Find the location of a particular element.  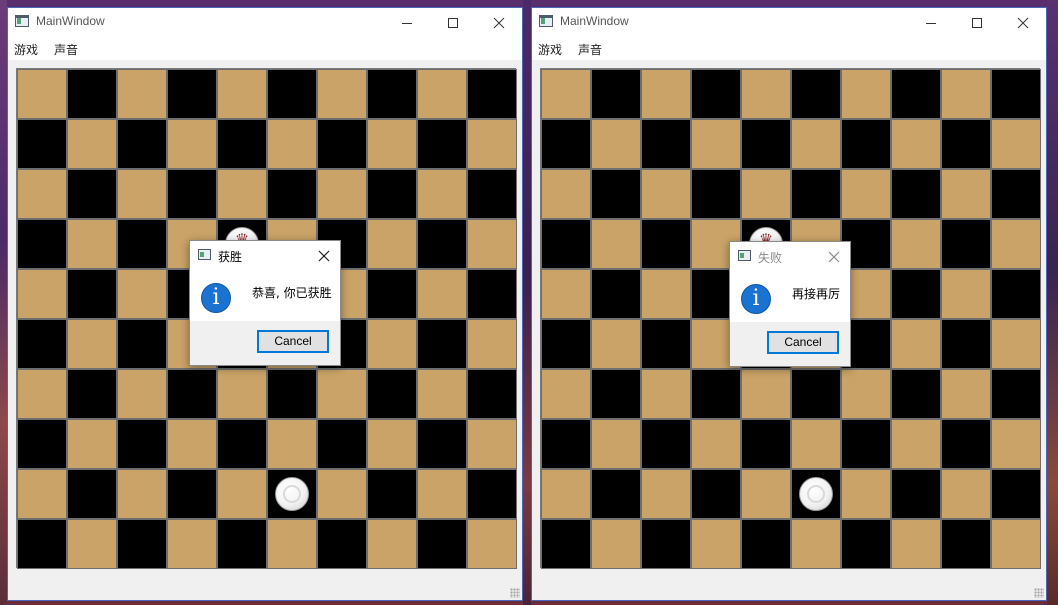

dialog-close-button is located at coordinates (834, 257).